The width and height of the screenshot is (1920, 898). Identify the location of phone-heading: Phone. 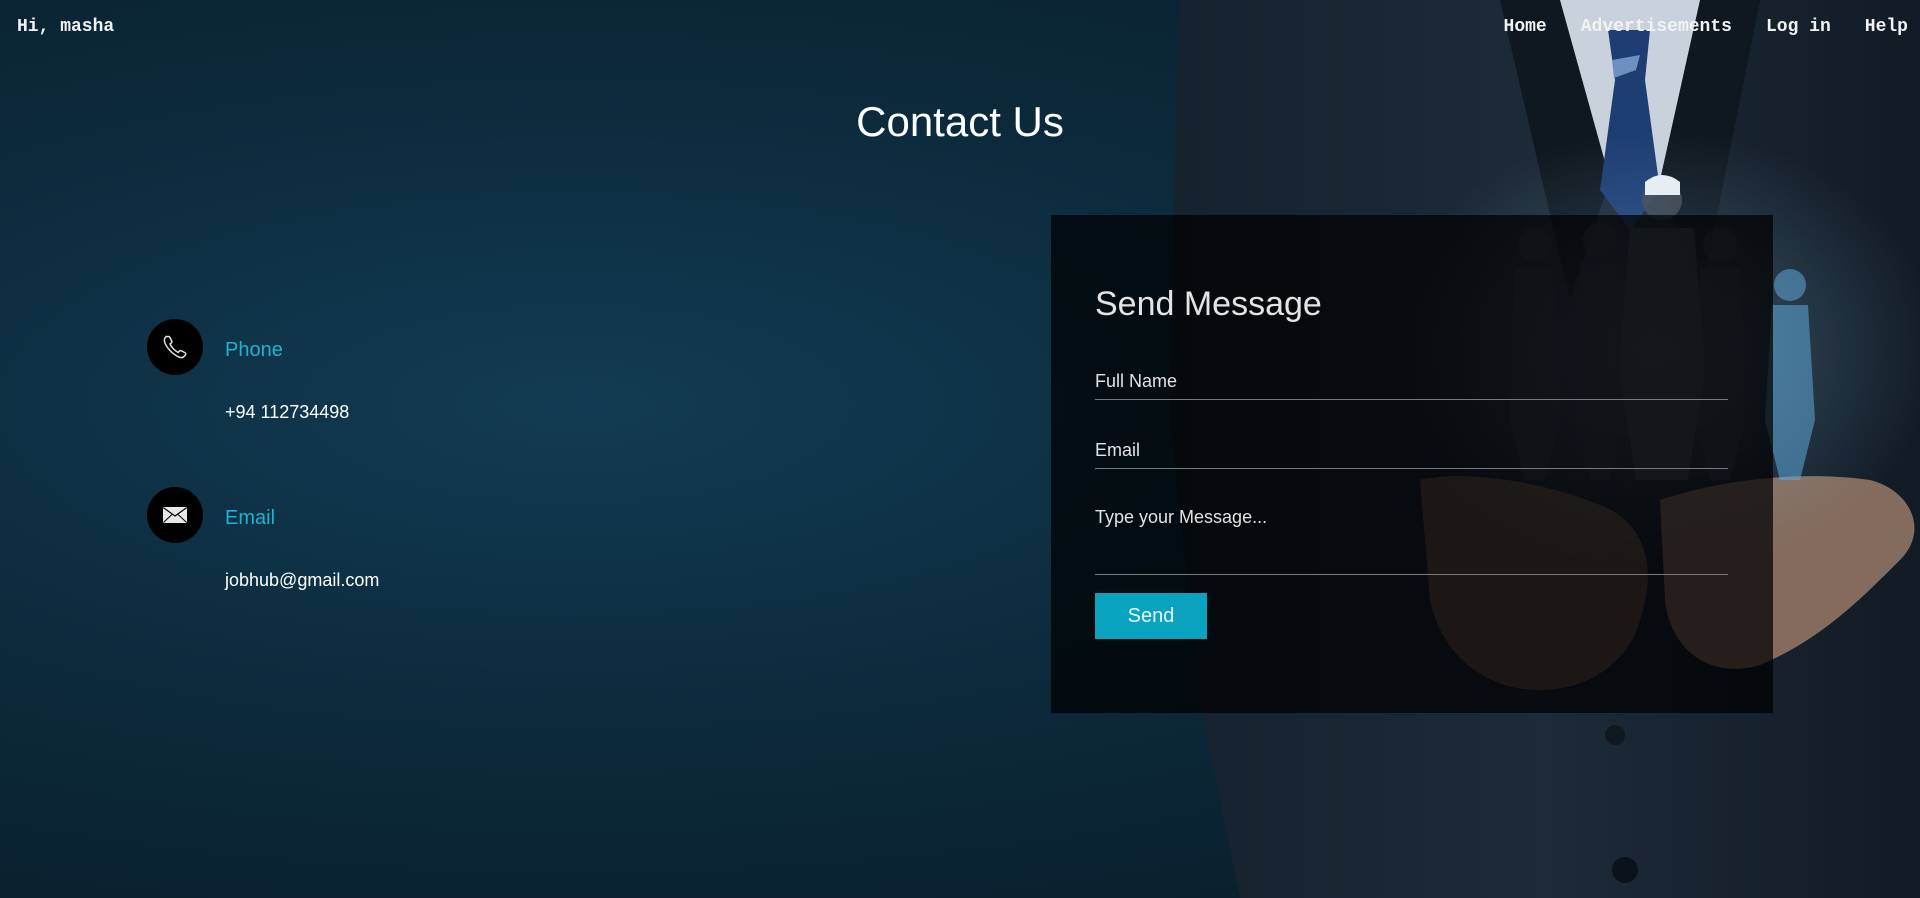
(254, 350).